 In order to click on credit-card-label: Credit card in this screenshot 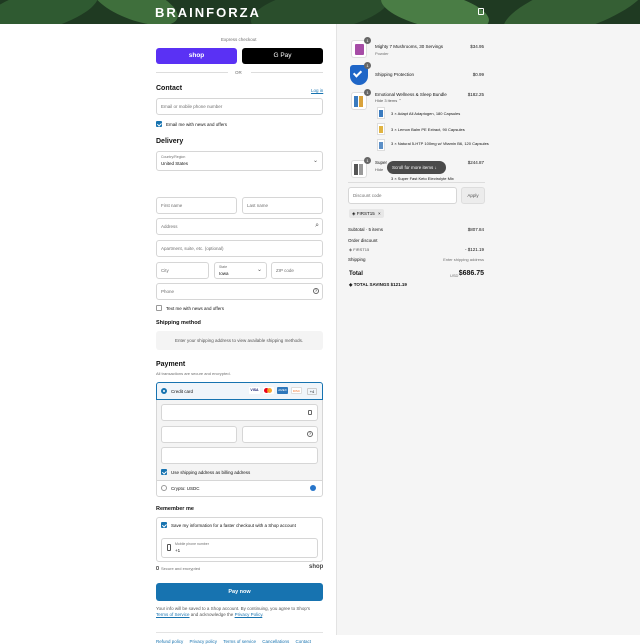, I will do `click(182, 391)`.